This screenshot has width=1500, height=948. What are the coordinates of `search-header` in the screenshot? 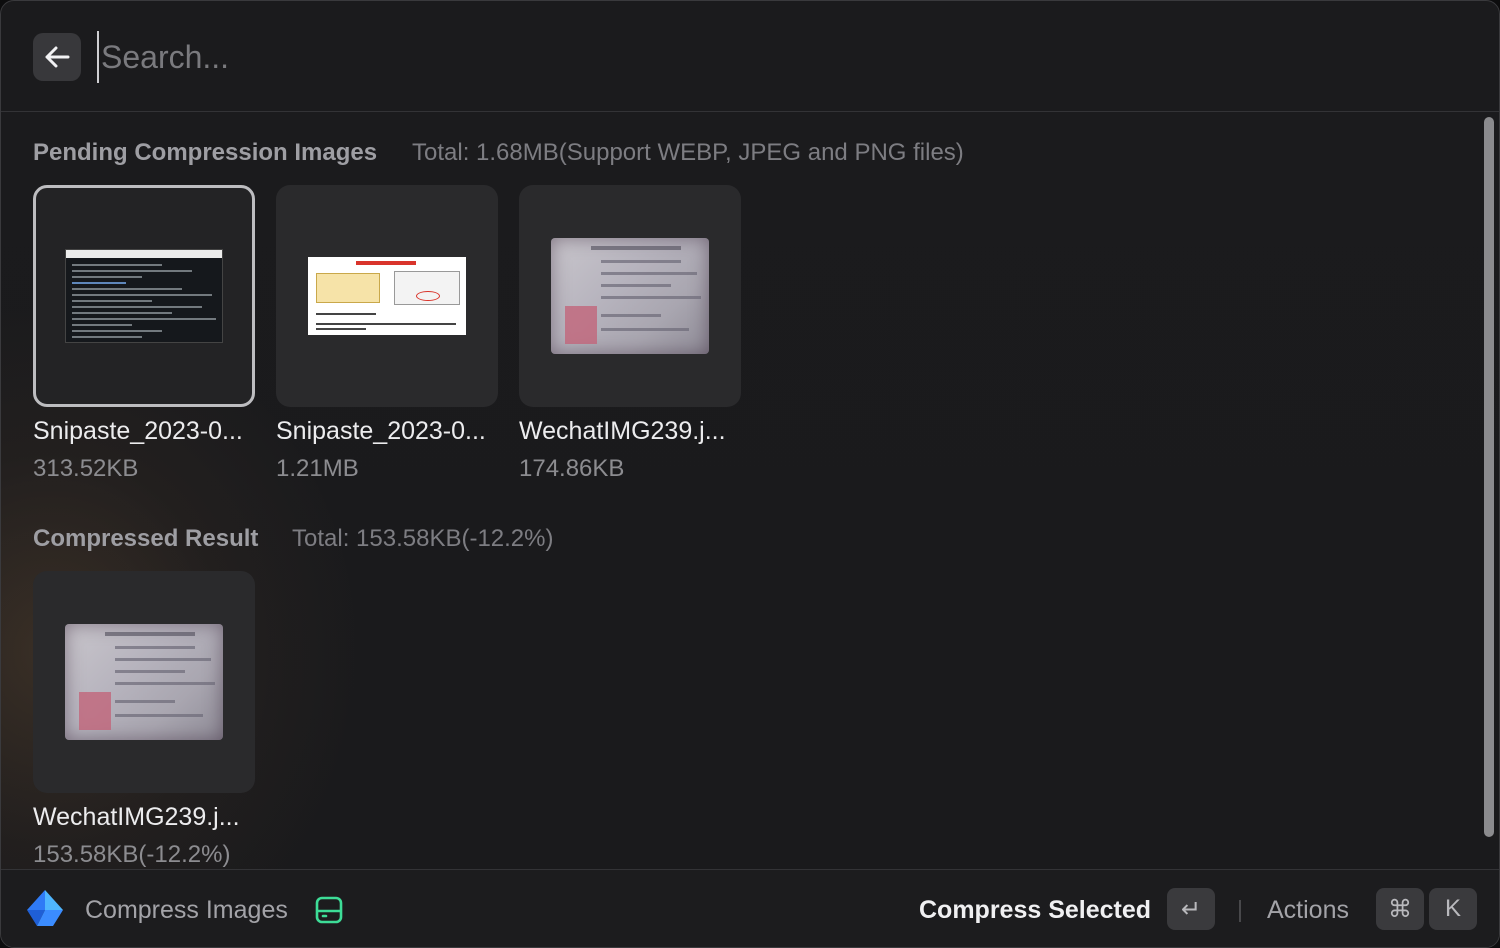 It's located at (750, 56).